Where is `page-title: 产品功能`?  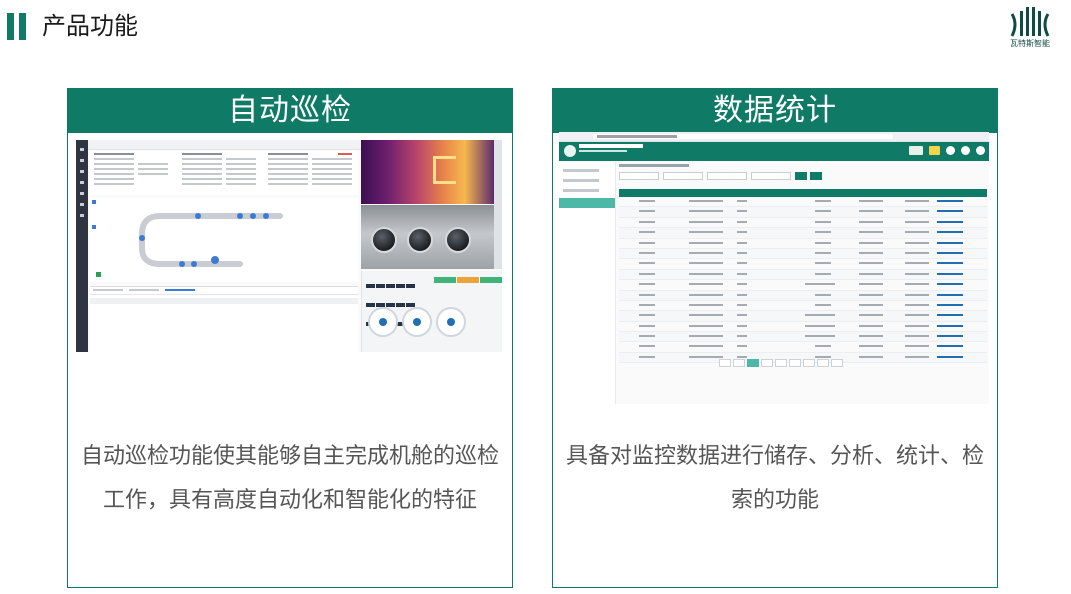
page-title: 产品功能 is located at coordinates (90, 26).